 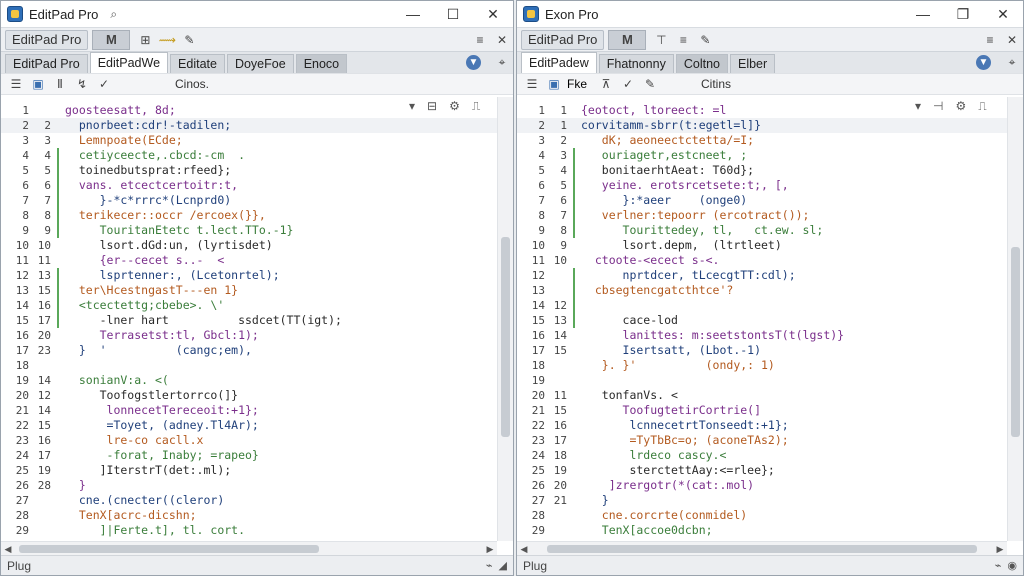 What do you see at coordinates (762, 425) in the screenshot?
I see `code-line: 22 16 lcnnecetrtTonseedt:+1};` at bounding box center [762, 425].